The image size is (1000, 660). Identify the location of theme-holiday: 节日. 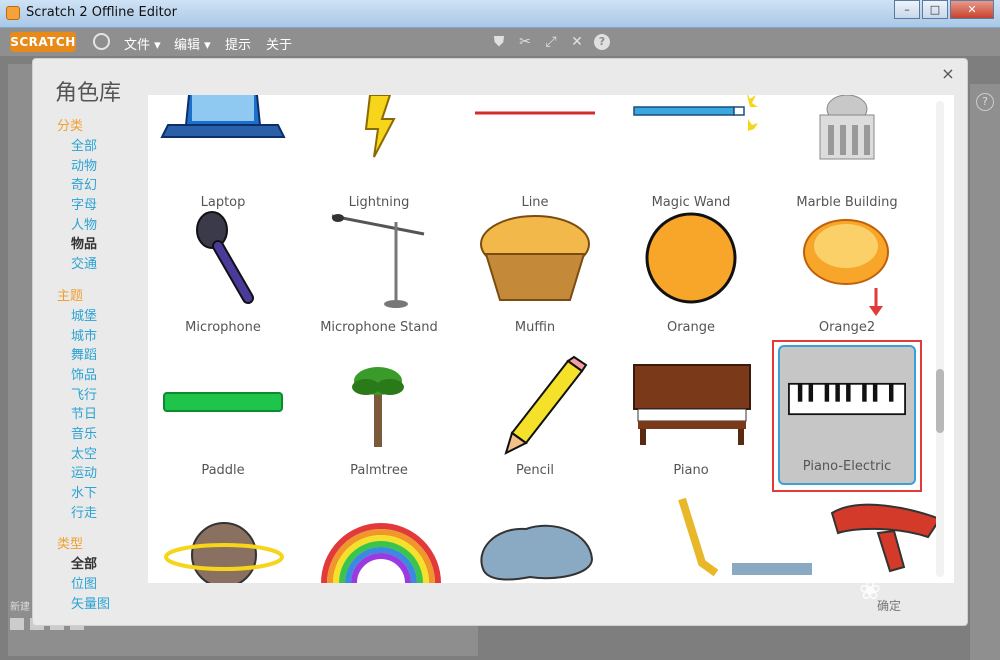
(102, 415).